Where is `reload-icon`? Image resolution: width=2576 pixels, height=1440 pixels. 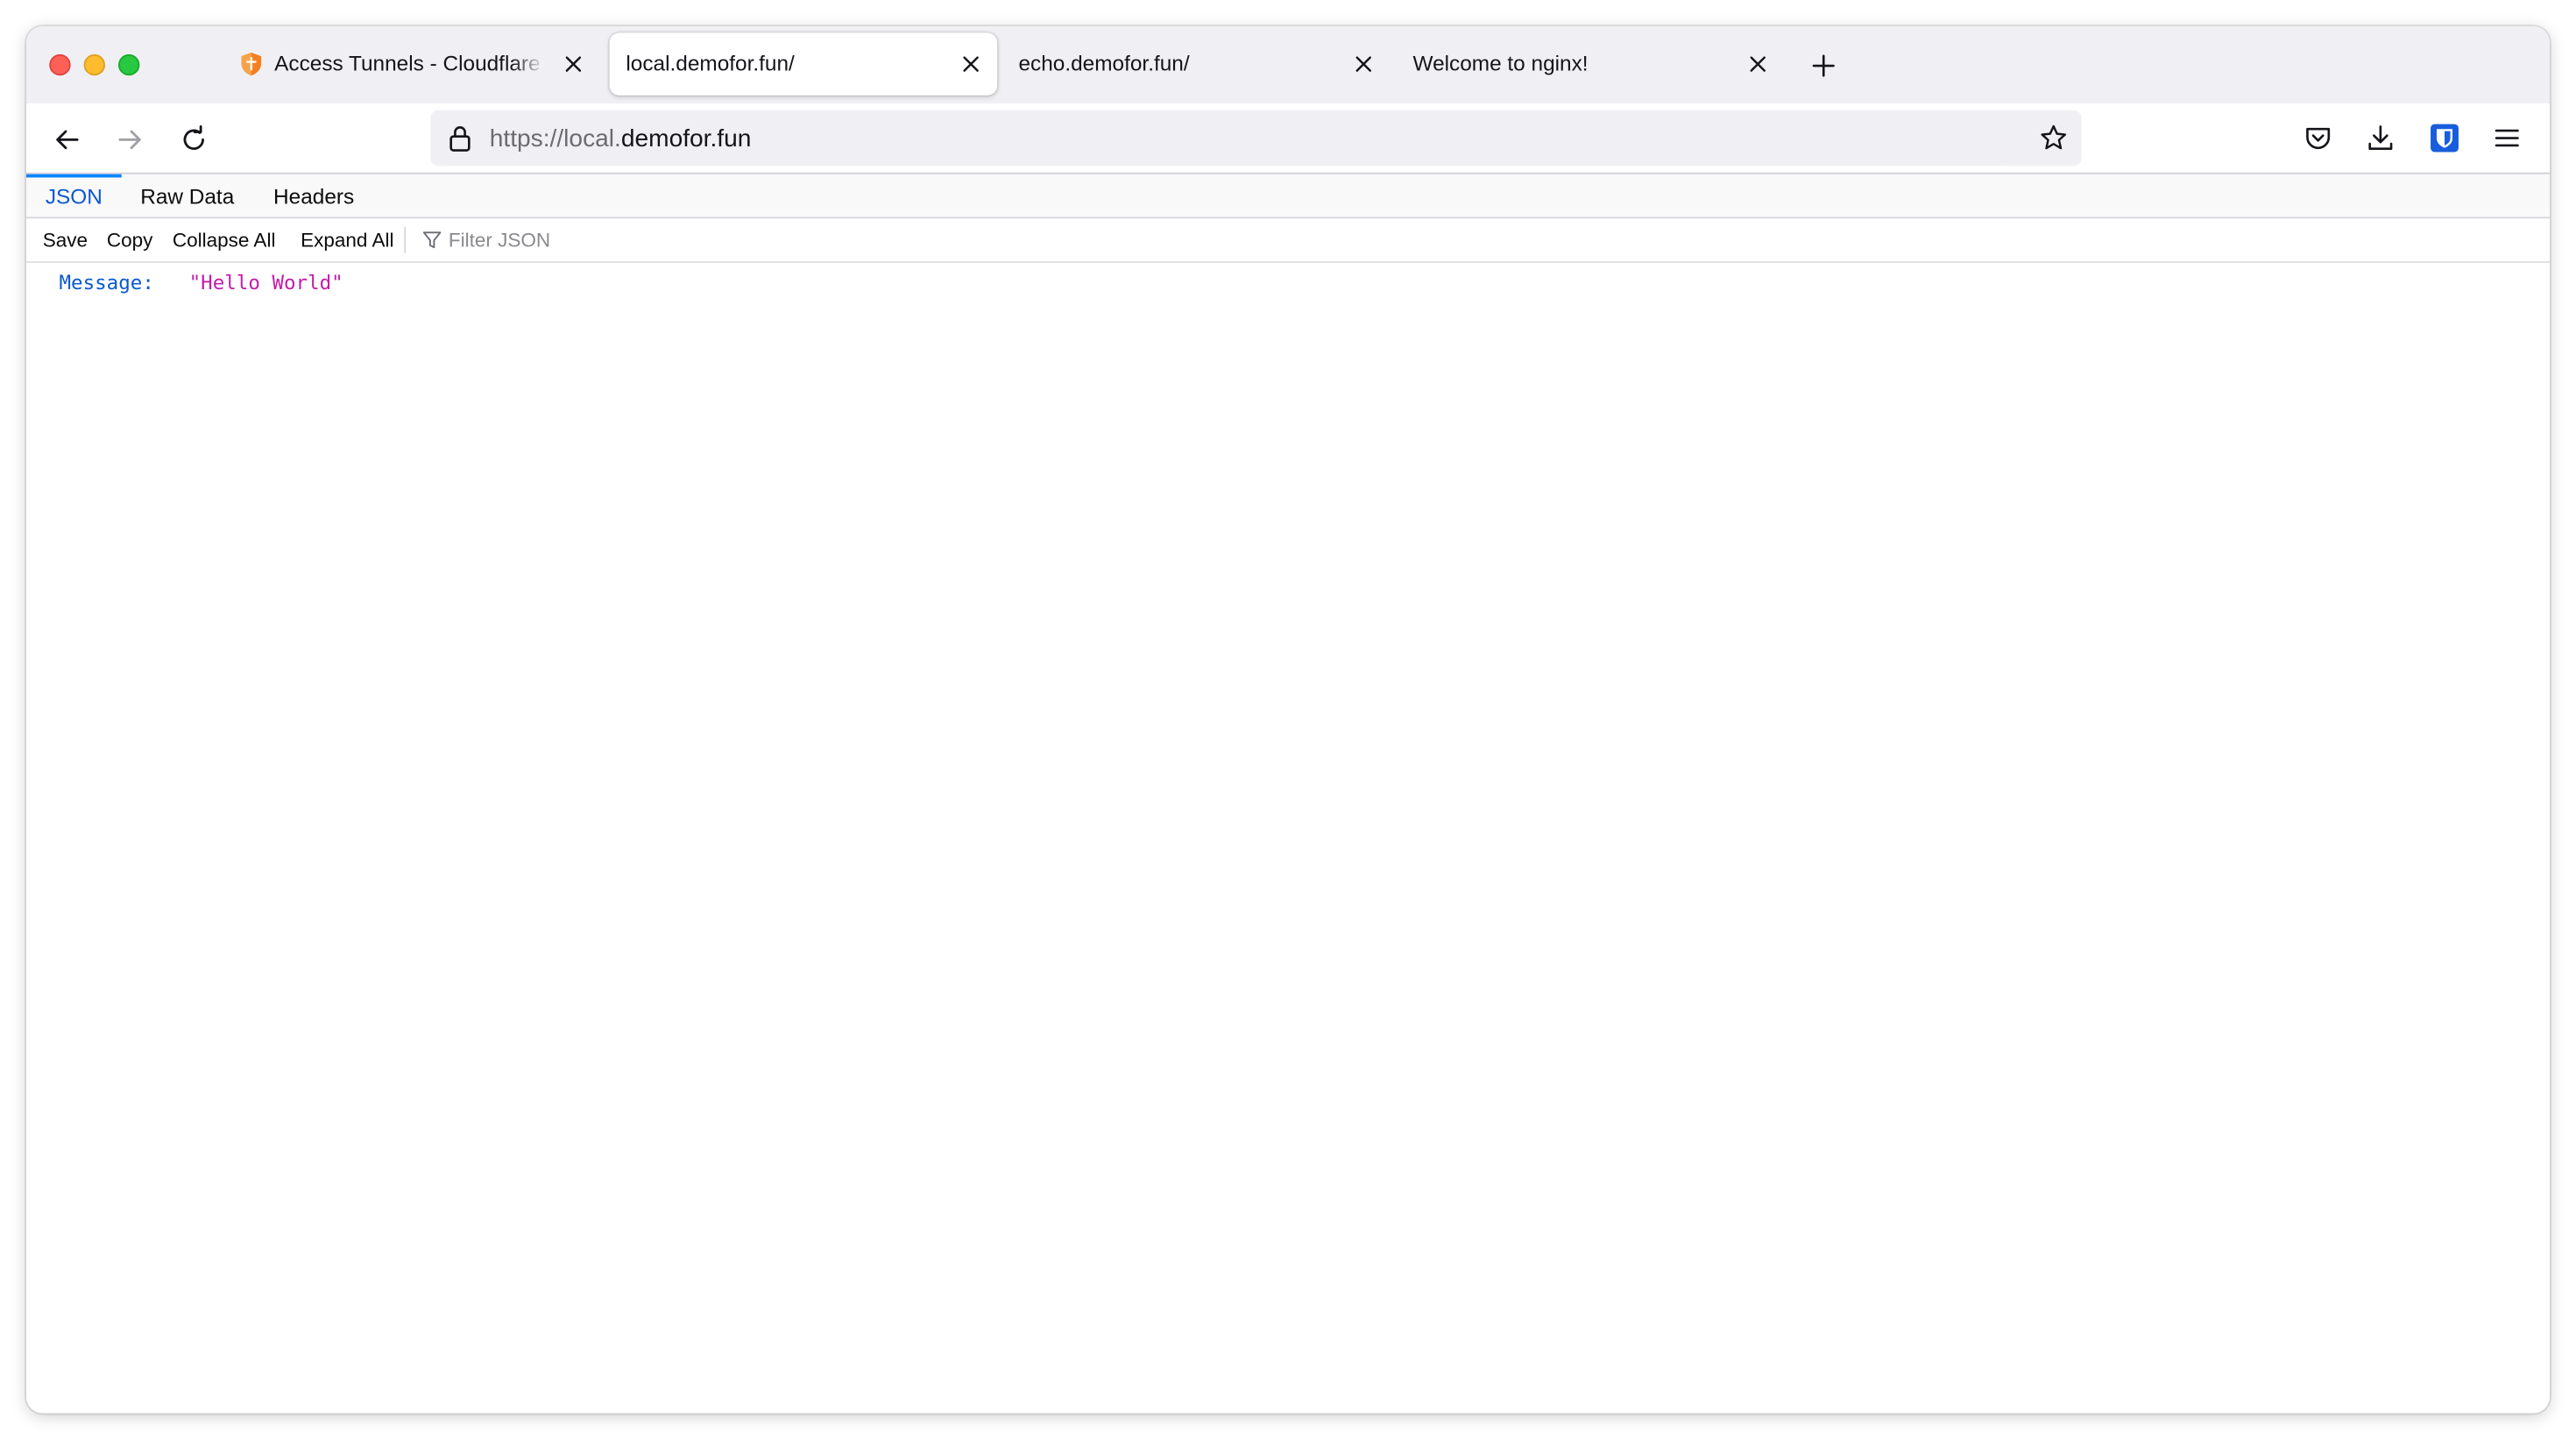
reload-icon is located at coordinates (194, 139).